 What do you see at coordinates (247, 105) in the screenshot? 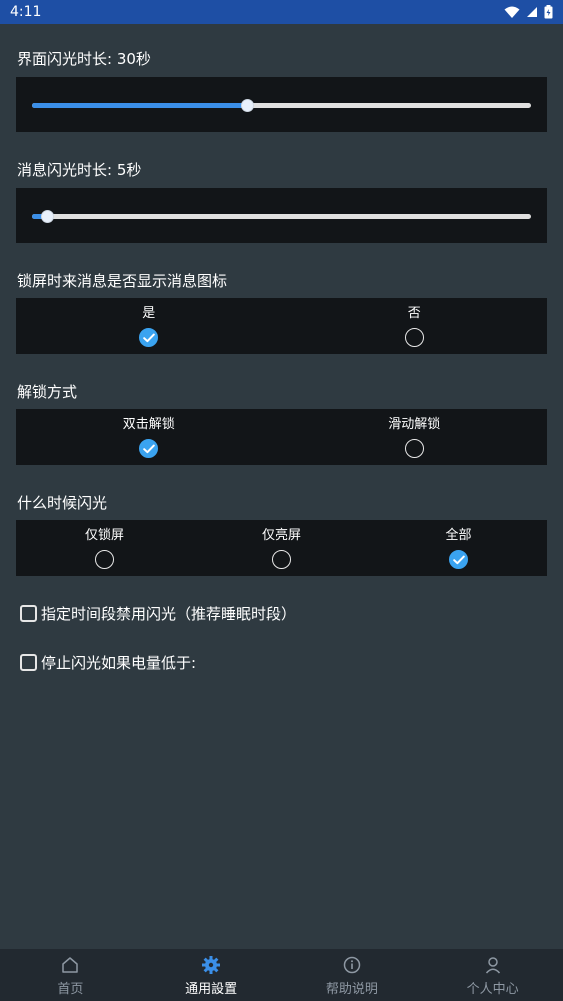
I see `screen-flash-slider-thumb` at bounding box center [247, 105].